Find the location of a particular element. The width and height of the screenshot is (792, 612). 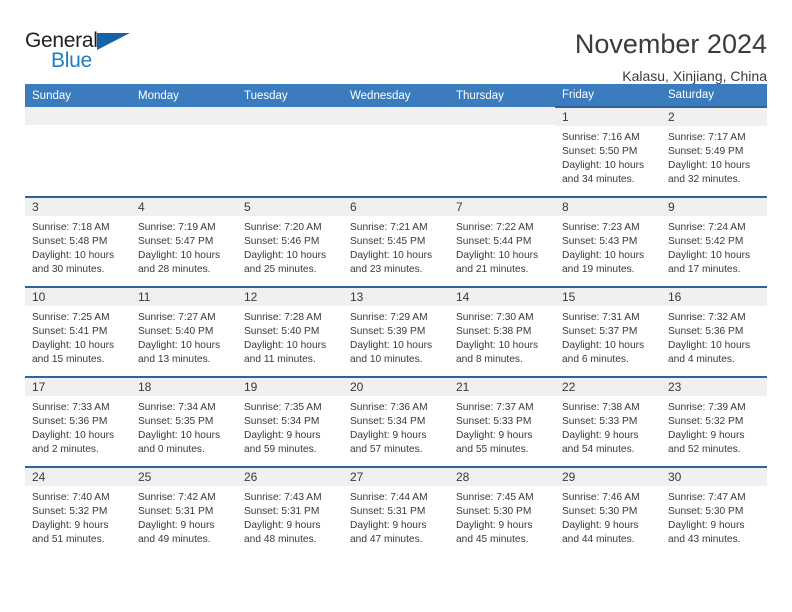

sunset-time: Sunset: 5:35 PM is located at coordinates (176, 421).